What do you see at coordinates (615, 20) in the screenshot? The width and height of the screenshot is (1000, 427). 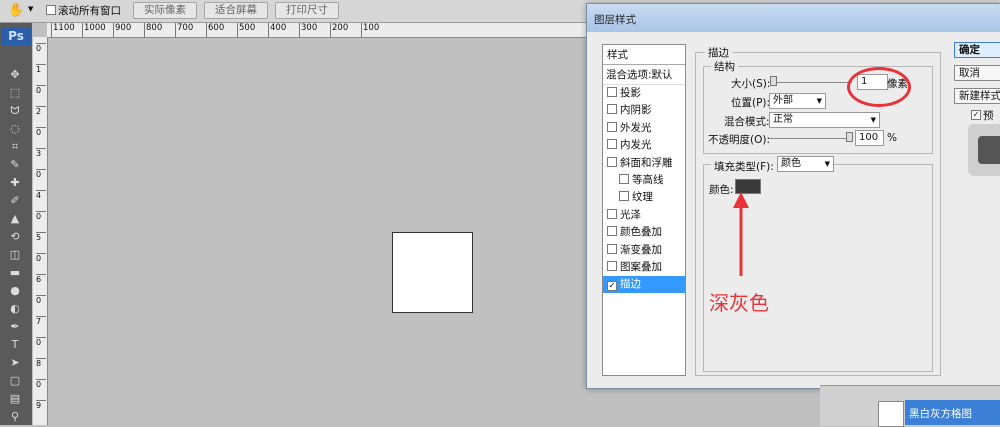 I see `dialog-title: 图层样式` at bounding box center [615, 20].